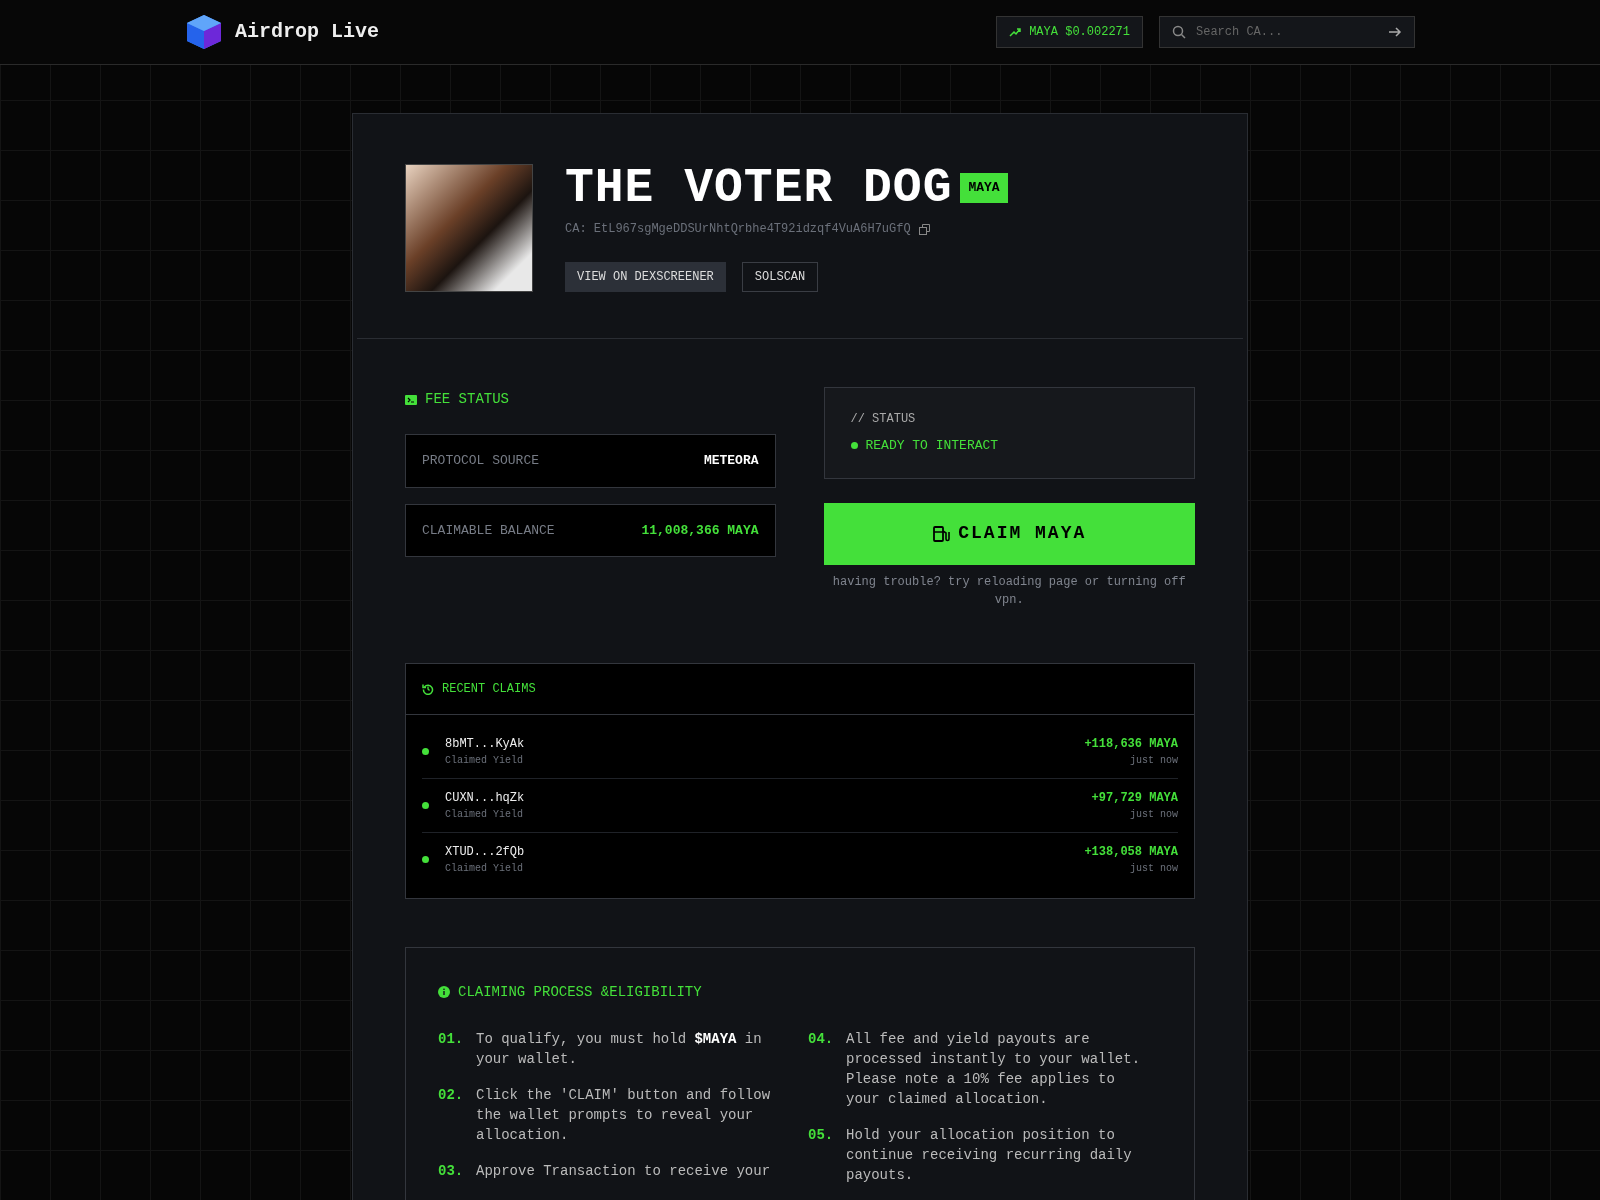  Describe the element at coordinates (941, 533) in the screenshot. I see `fuel-pump-icon` at that location.